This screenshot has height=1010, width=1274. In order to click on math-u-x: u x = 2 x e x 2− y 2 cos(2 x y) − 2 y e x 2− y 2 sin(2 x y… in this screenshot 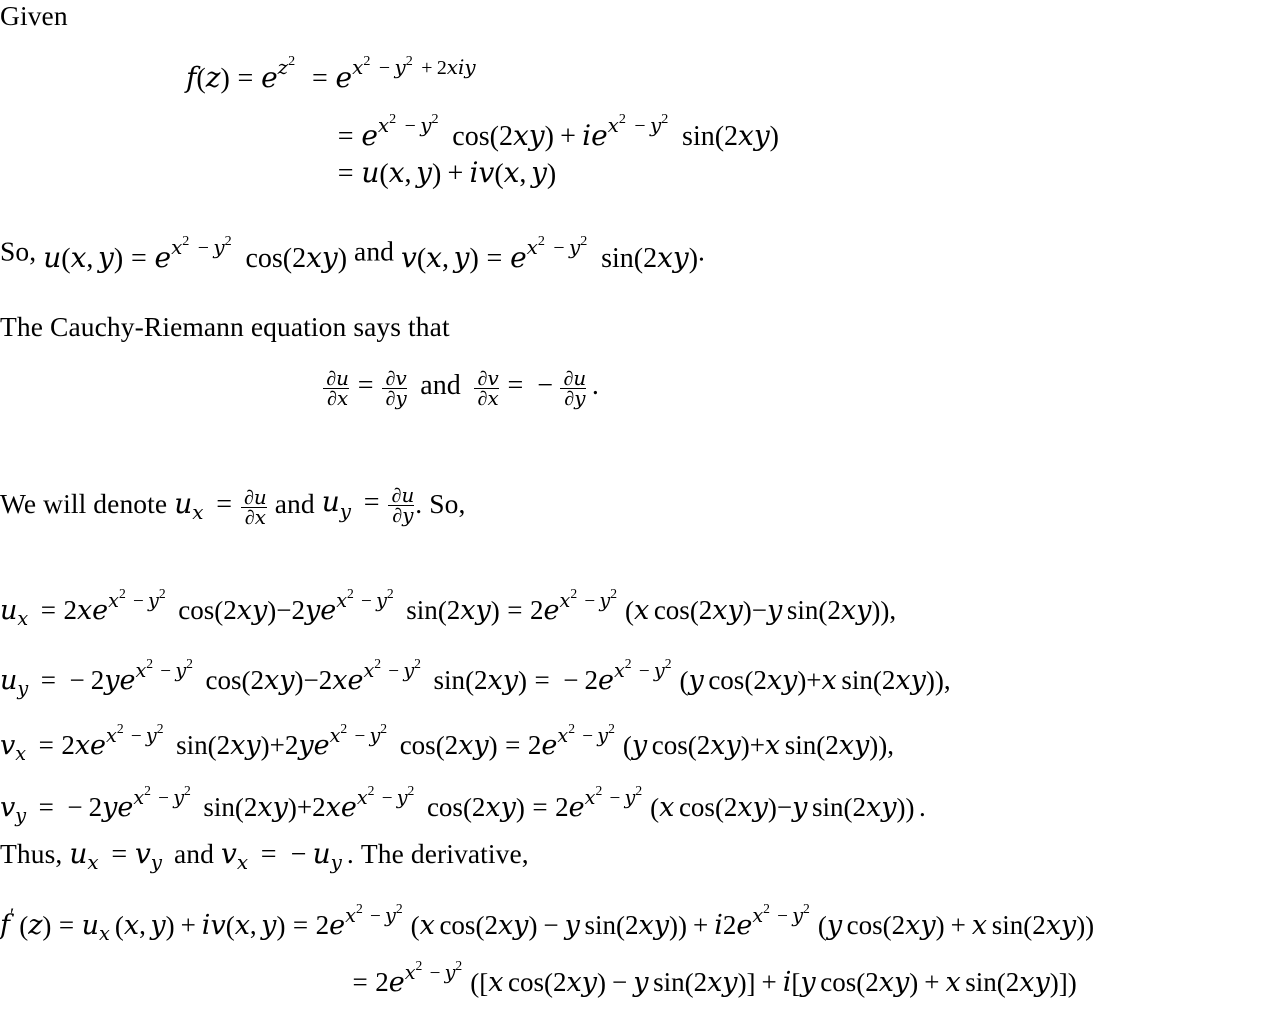, I will do `click(448, 608)`.